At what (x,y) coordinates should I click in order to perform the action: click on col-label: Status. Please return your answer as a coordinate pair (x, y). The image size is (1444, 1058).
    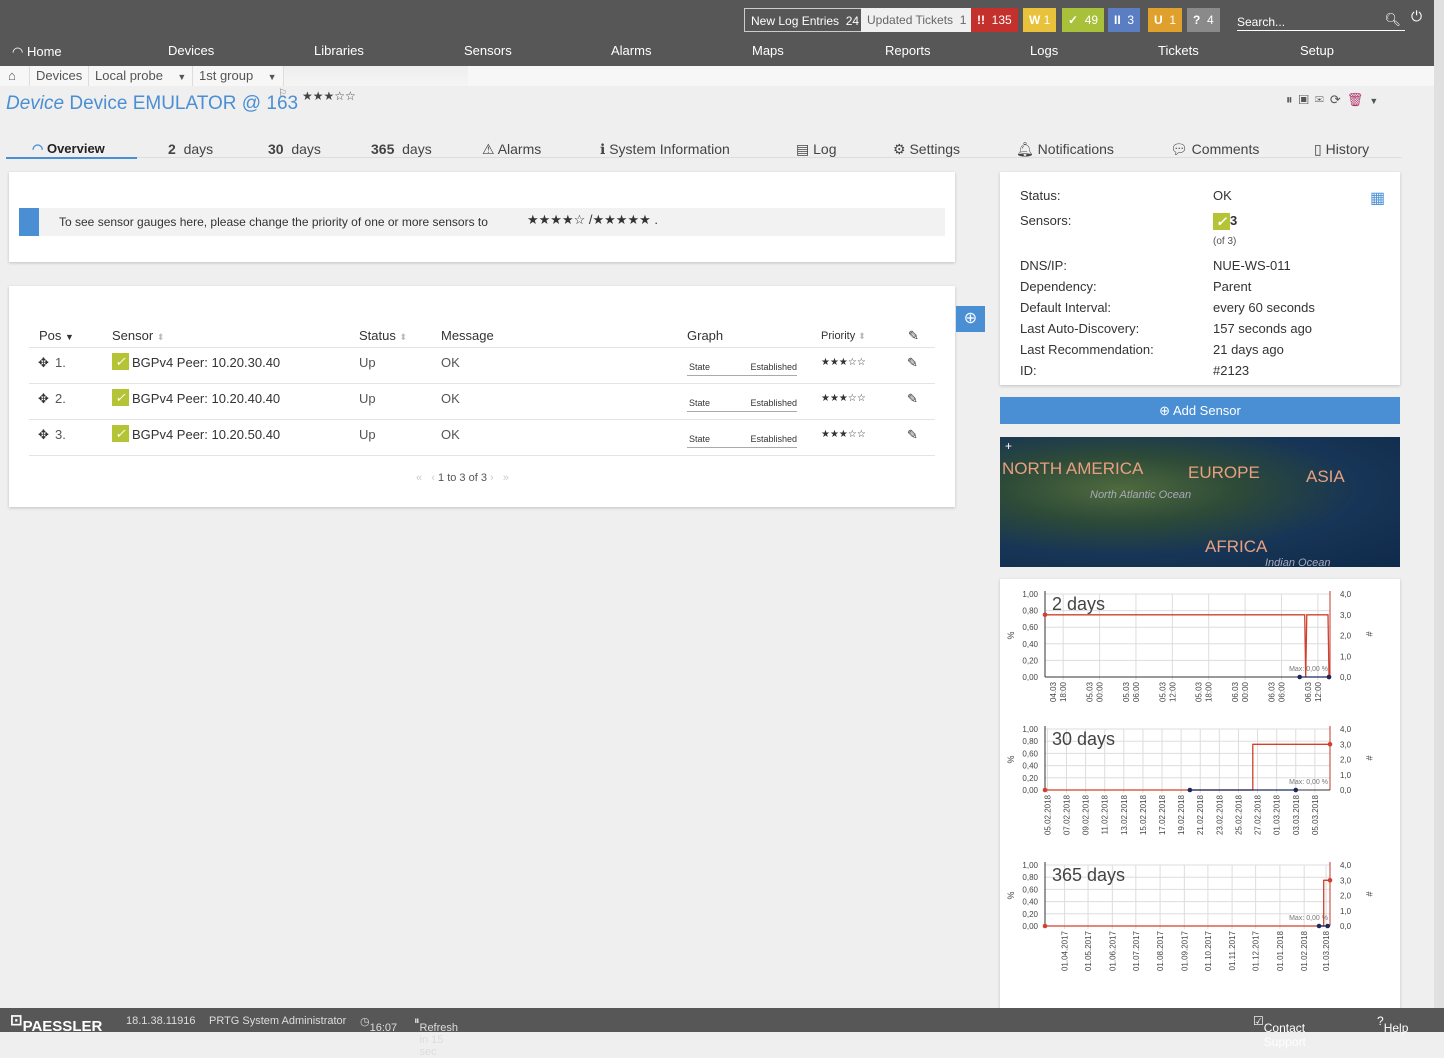
    Looking at the image, I should click on (377, 335).